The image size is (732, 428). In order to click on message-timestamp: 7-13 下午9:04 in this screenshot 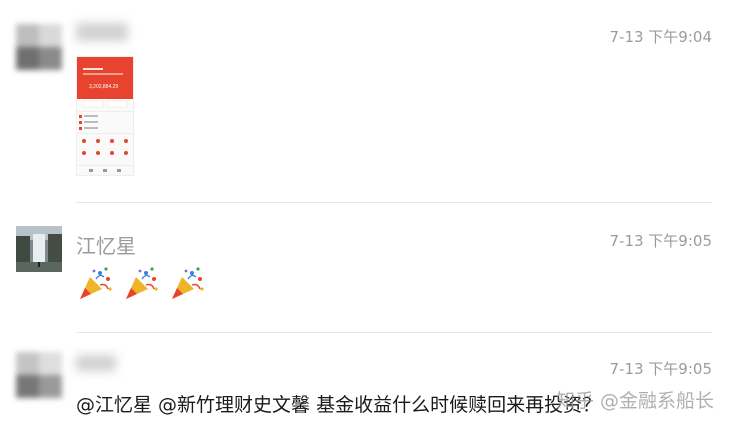, I will do `click(661, 37)`.